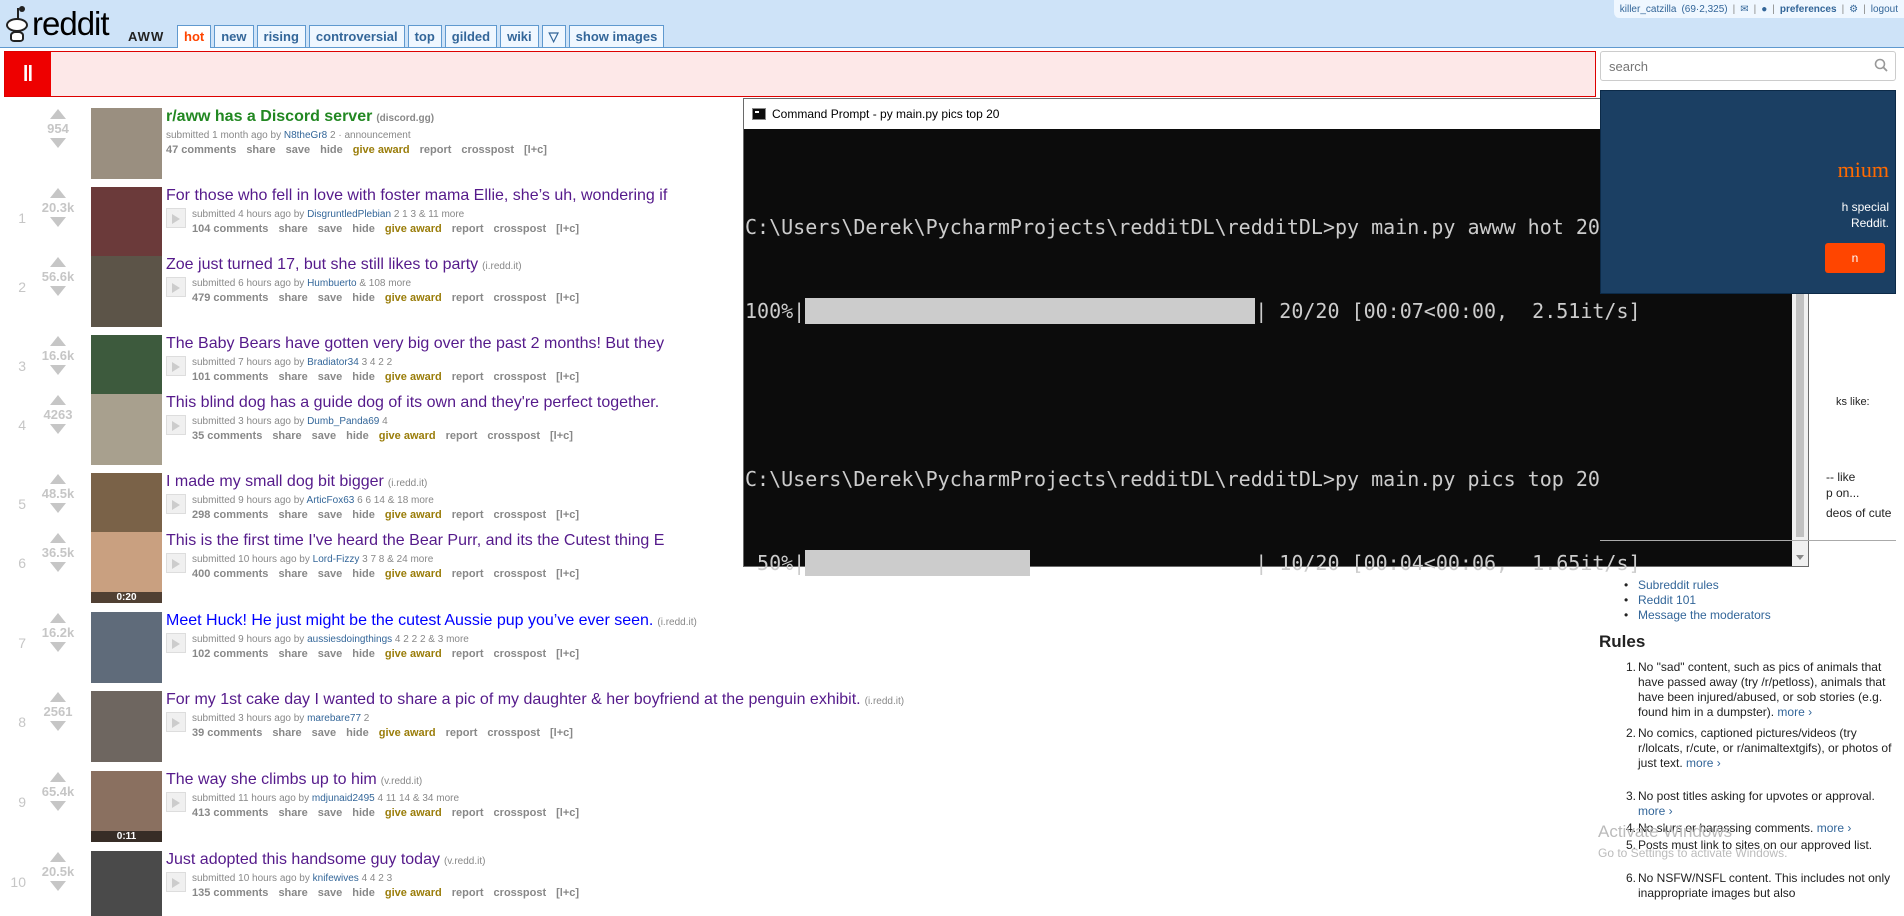  Describe the element at coordinates (333, 362) in the screenshot. I see `post-author: Bradiator34` at that location.